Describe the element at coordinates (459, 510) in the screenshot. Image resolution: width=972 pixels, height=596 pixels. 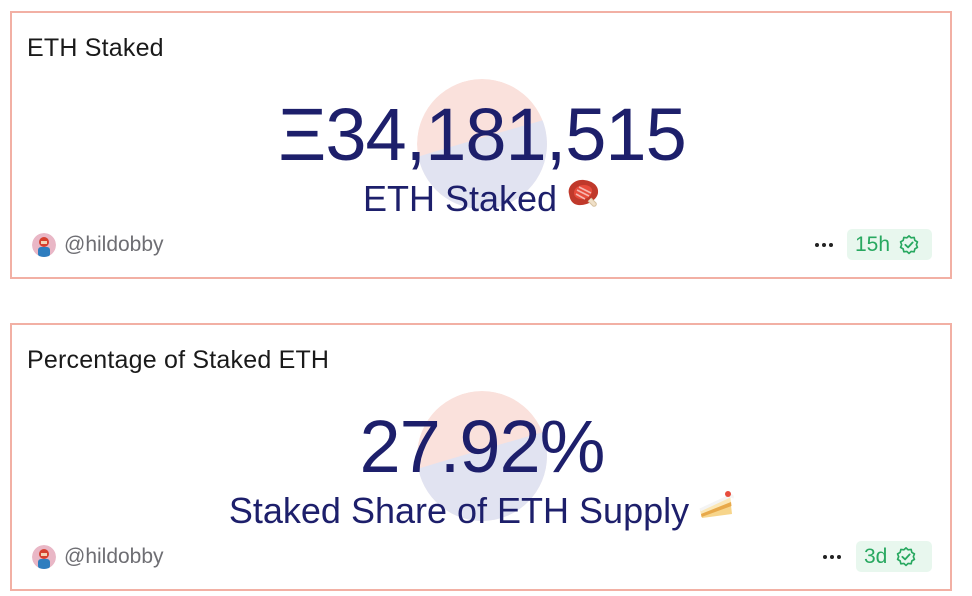
I see `counter-label-text: Staked Share of ETH Supply` at that location.